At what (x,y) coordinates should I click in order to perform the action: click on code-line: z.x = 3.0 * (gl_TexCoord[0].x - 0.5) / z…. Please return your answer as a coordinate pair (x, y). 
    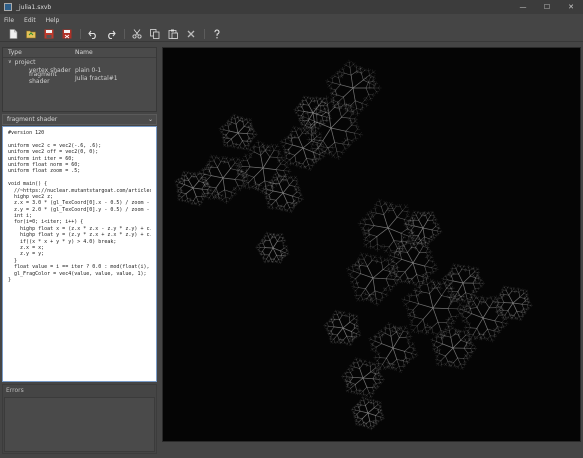
    Looking at the image, I should click on (82, 203).